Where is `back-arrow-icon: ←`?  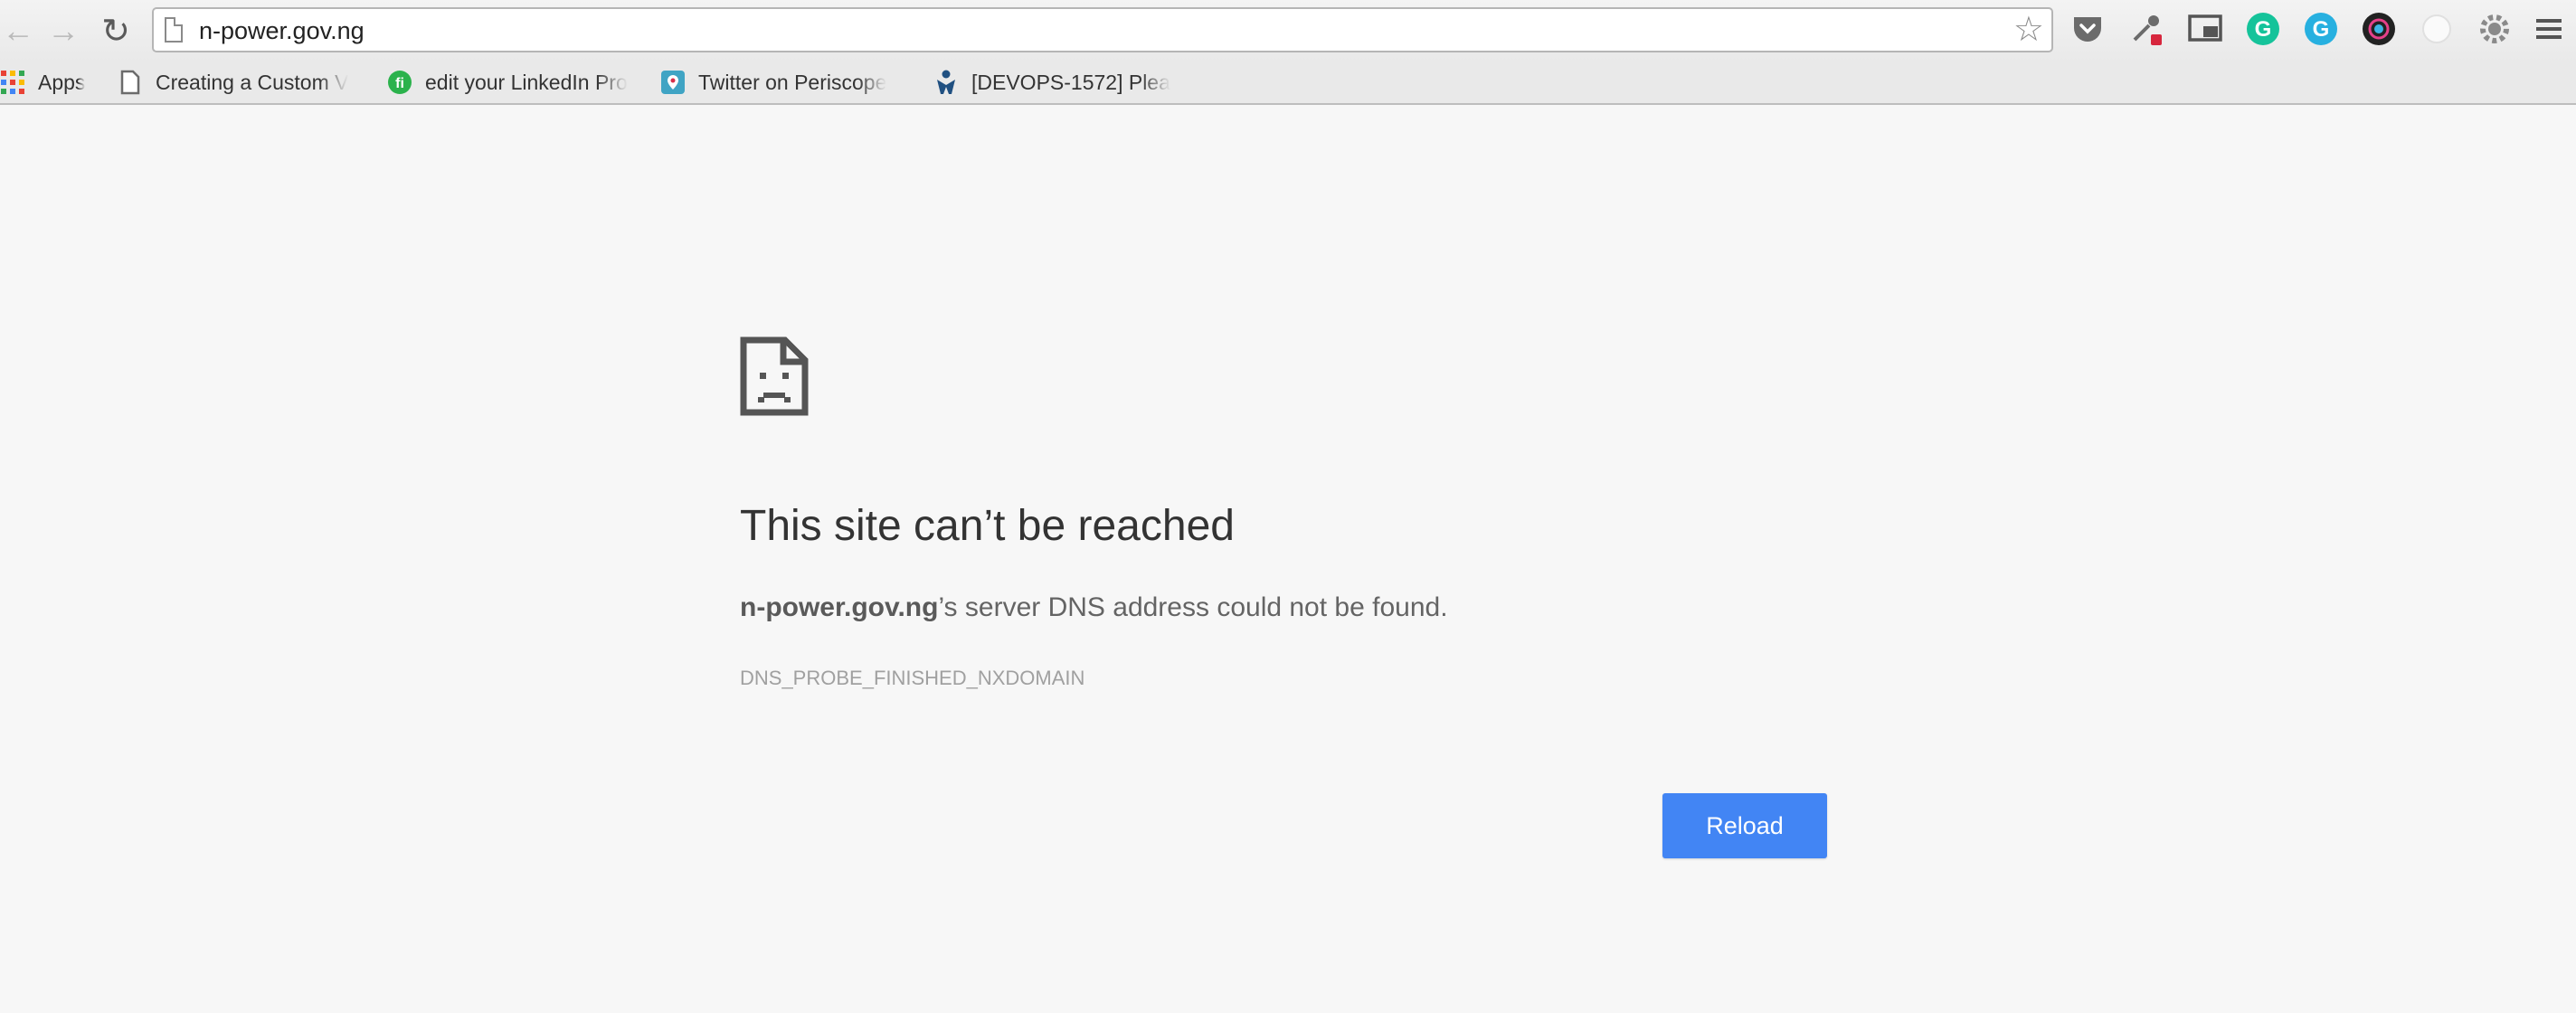
back-arrow-icon: ← is located at coordinates (18, 30).